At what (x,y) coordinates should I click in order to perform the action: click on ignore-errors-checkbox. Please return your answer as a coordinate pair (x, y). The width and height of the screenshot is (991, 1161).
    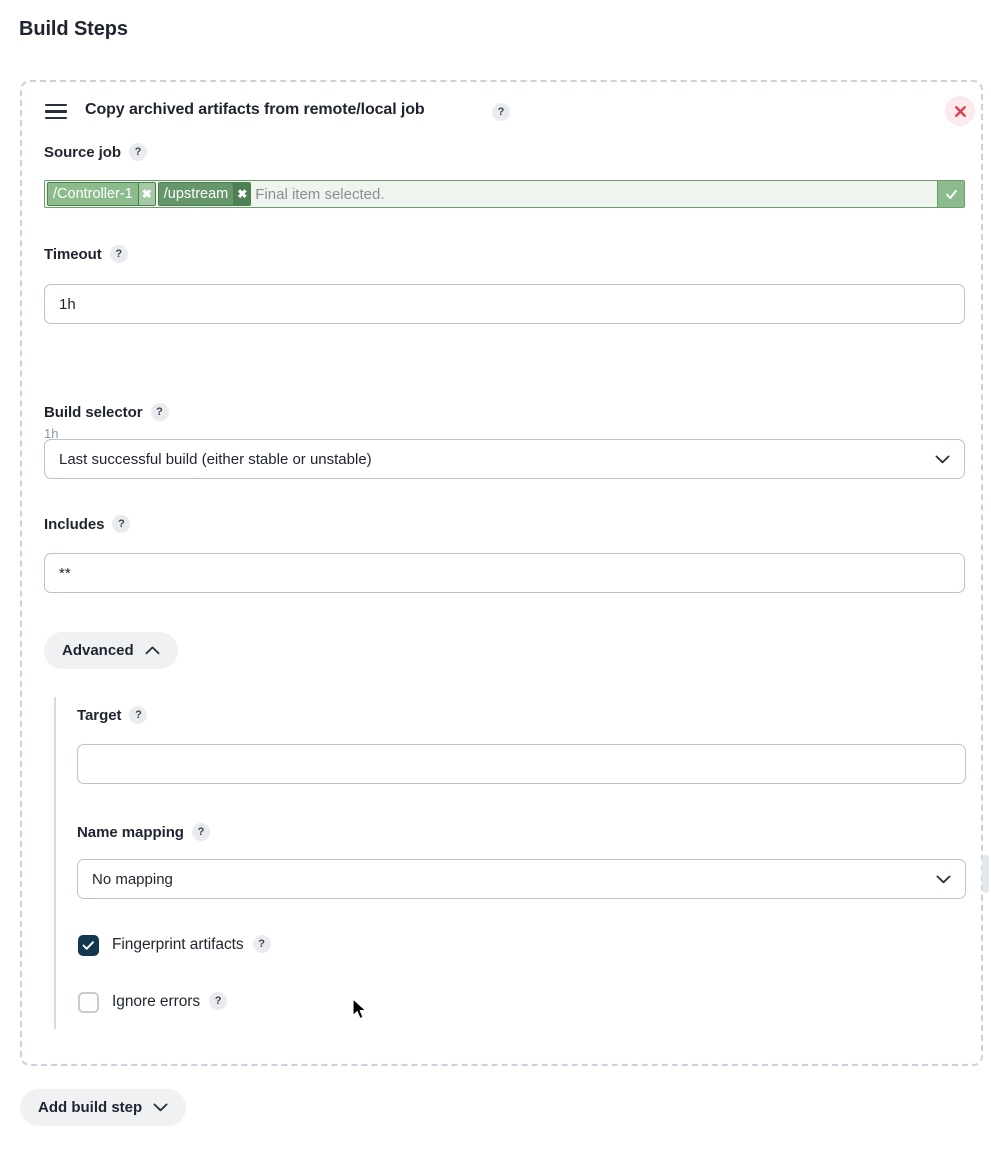
    Looking at the image, I should click on (88, 1002).